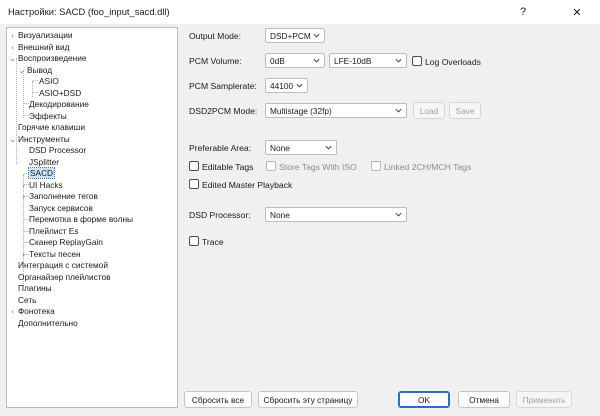 Image resolution: width=600 pixels, height=416 pixels. Describe the element at coordinates (417, 61) in the screenshot. I see `log-overloads-checkbox` at that location.